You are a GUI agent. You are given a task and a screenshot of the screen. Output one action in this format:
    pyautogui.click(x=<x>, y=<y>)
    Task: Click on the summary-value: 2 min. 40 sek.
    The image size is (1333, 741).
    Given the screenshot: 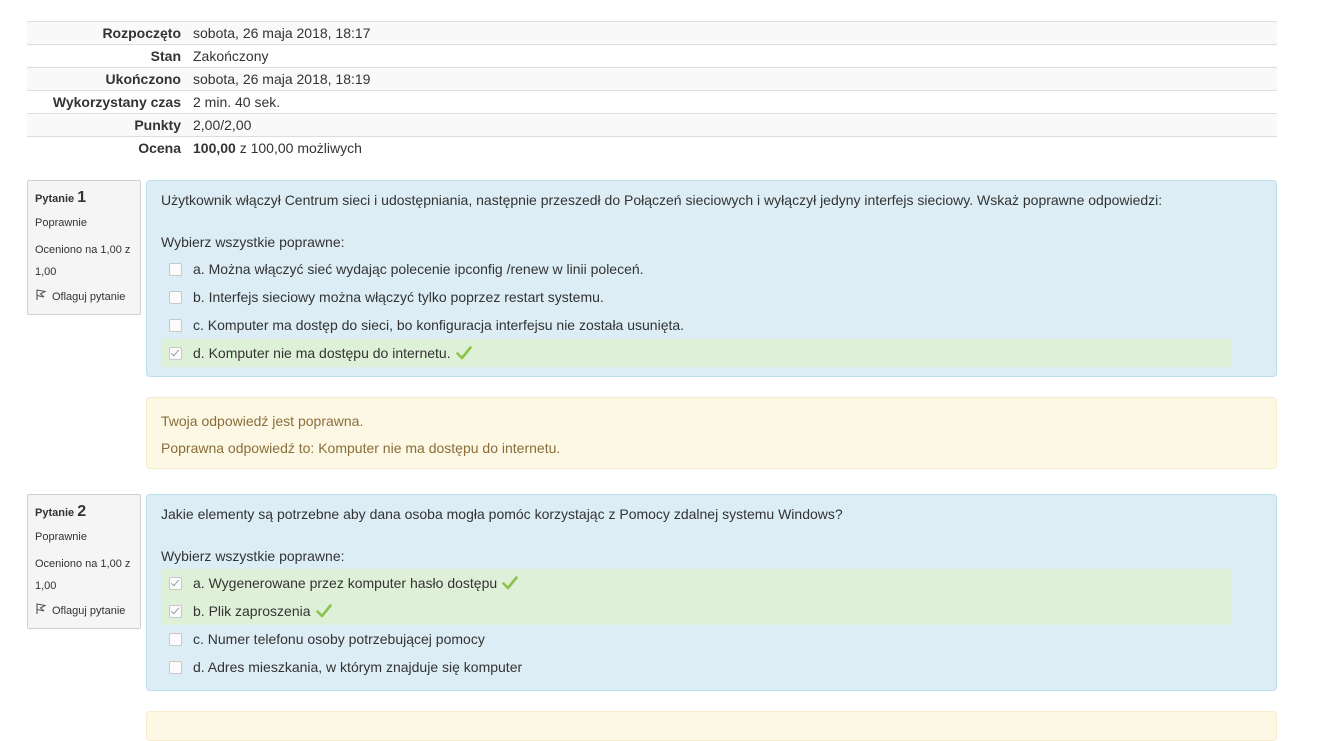 What is the action you would take?
    pyautogui.click(x=732, y=102)
    